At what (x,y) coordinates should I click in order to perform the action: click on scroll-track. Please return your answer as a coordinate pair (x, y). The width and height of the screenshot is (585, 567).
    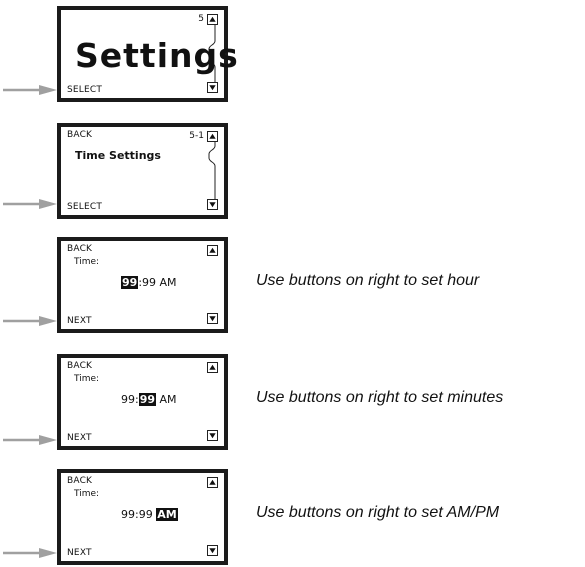
    Looking at the image, I should click on (212, 171).